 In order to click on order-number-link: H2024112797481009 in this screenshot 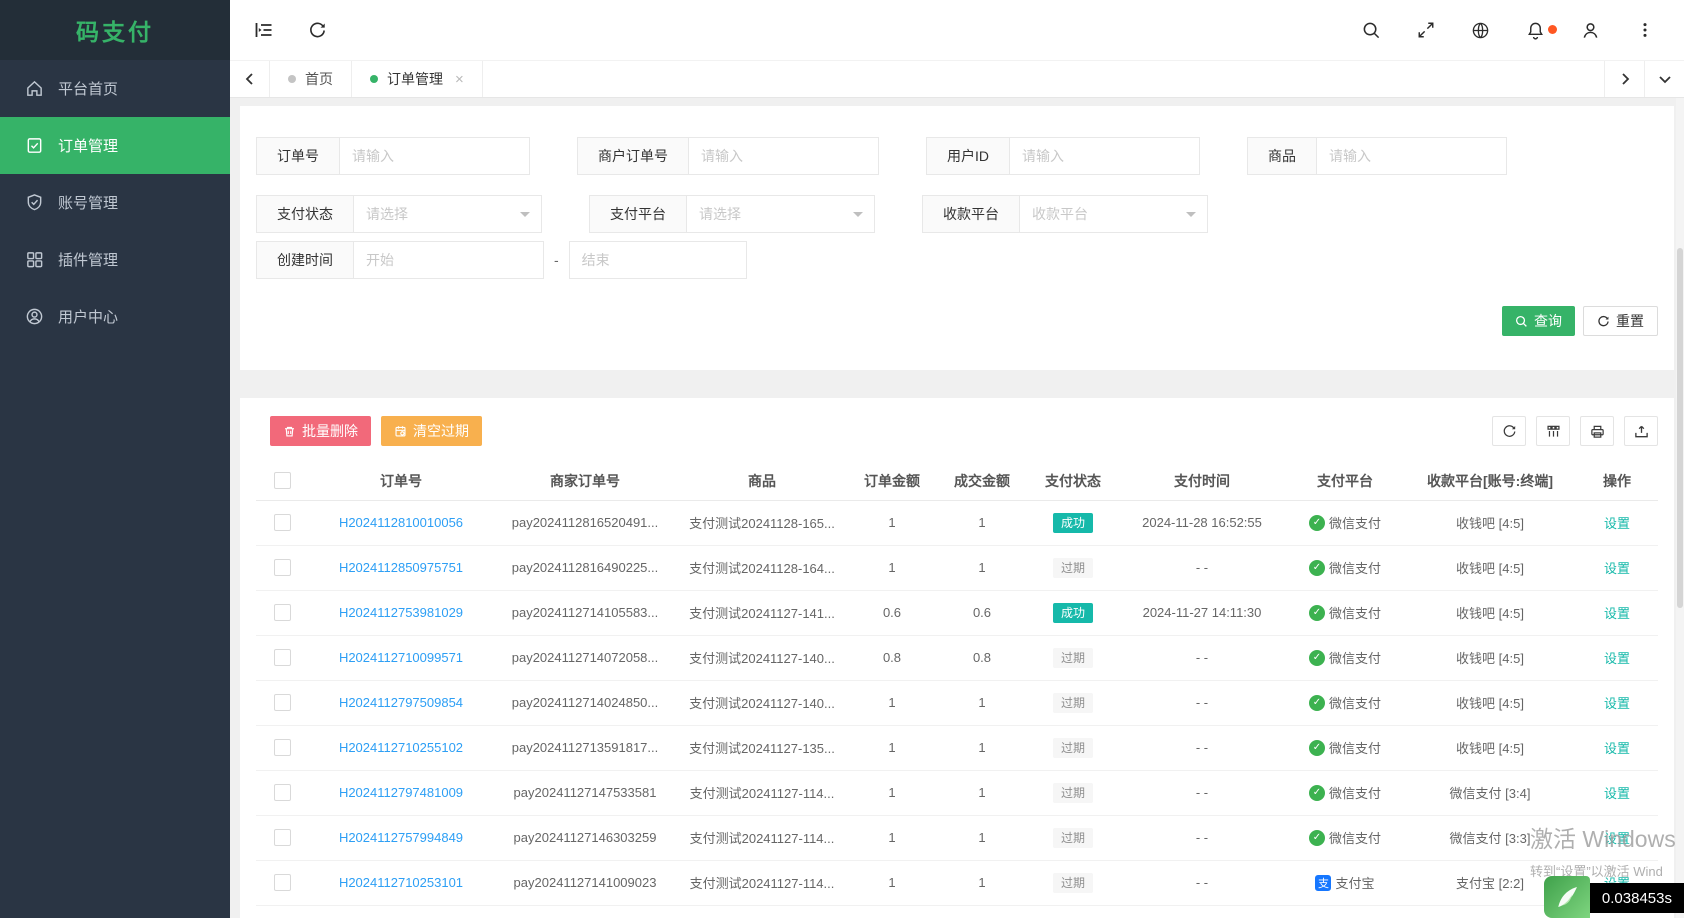, I will do `click(401, 792)`.